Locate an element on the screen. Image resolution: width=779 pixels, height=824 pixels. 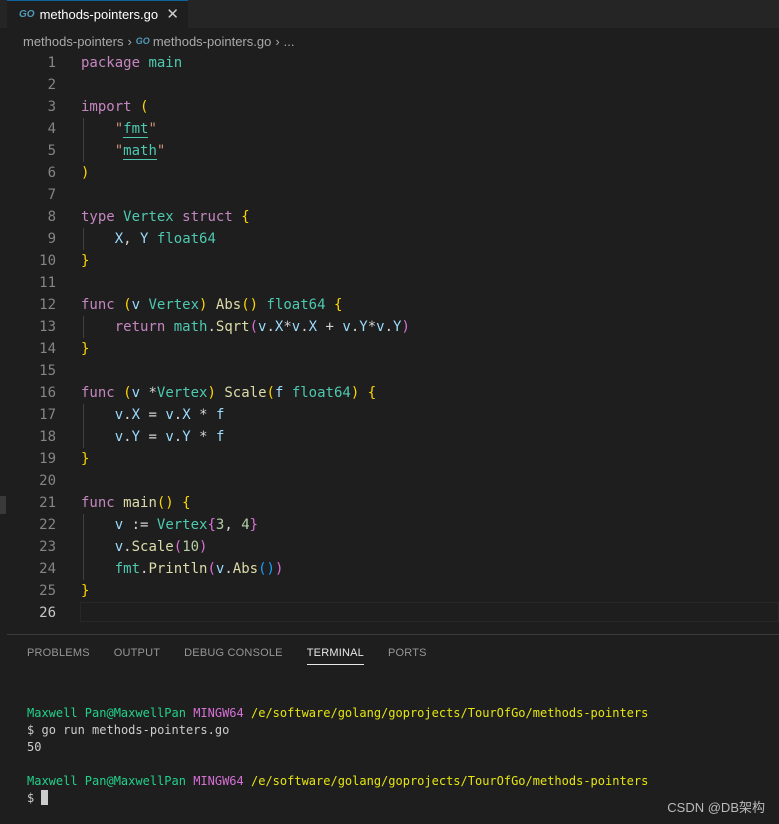
line-number: 3 is located at coordinates (51, 107).